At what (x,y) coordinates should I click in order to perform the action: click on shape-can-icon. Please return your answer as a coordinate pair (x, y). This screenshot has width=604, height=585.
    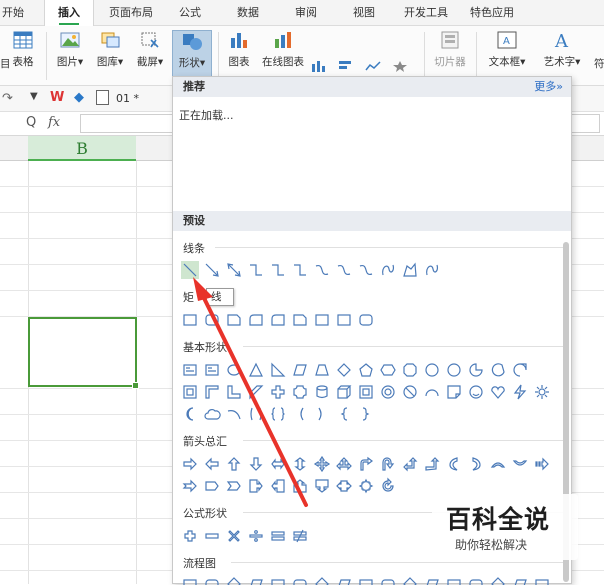
    Looking at the image, I should click on (322, 392).